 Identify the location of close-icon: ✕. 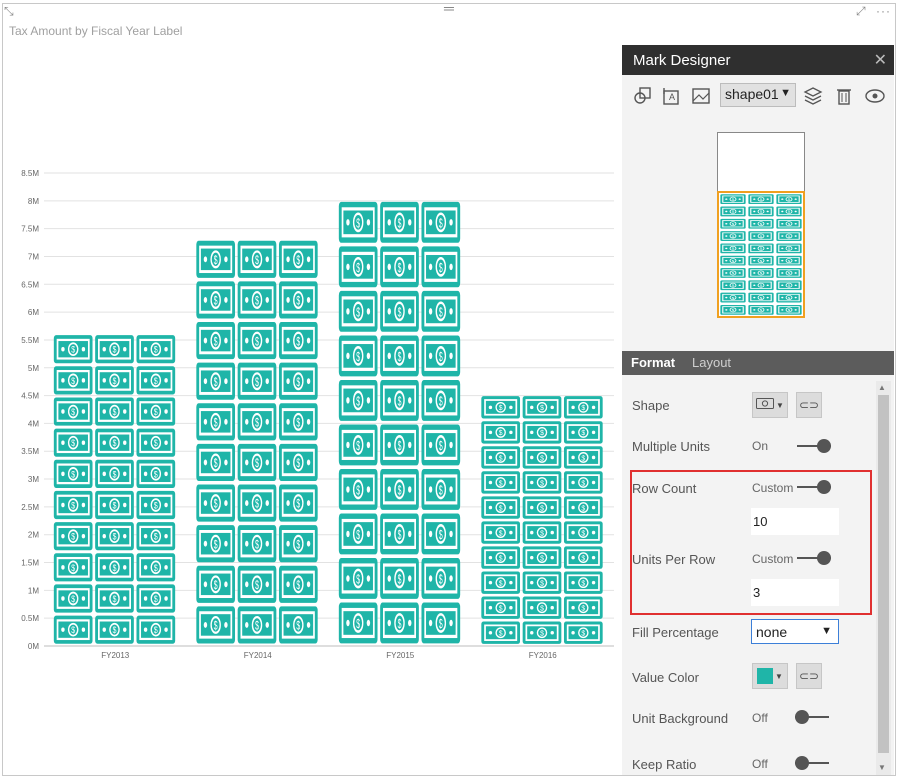
(880, 60).